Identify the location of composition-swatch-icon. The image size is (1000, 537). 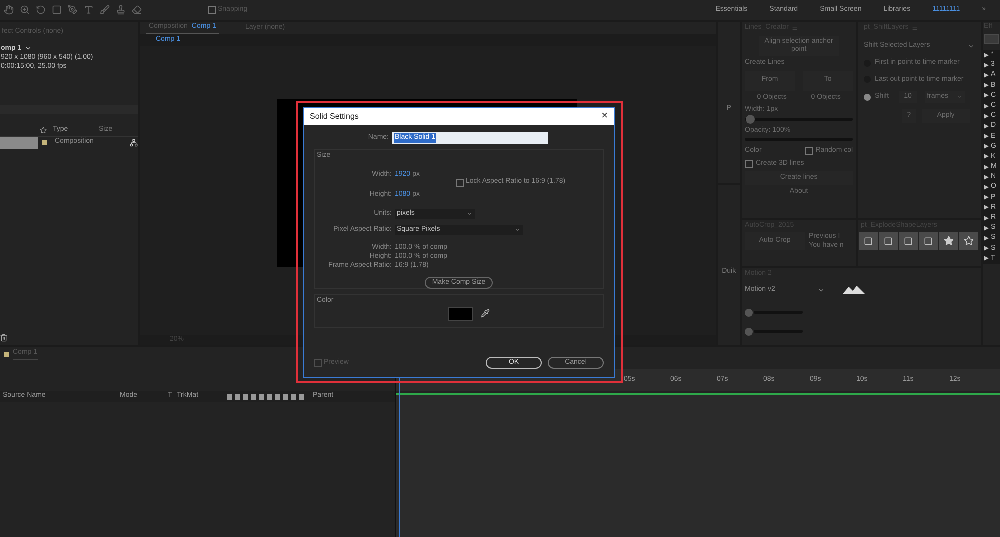
(44, 142).